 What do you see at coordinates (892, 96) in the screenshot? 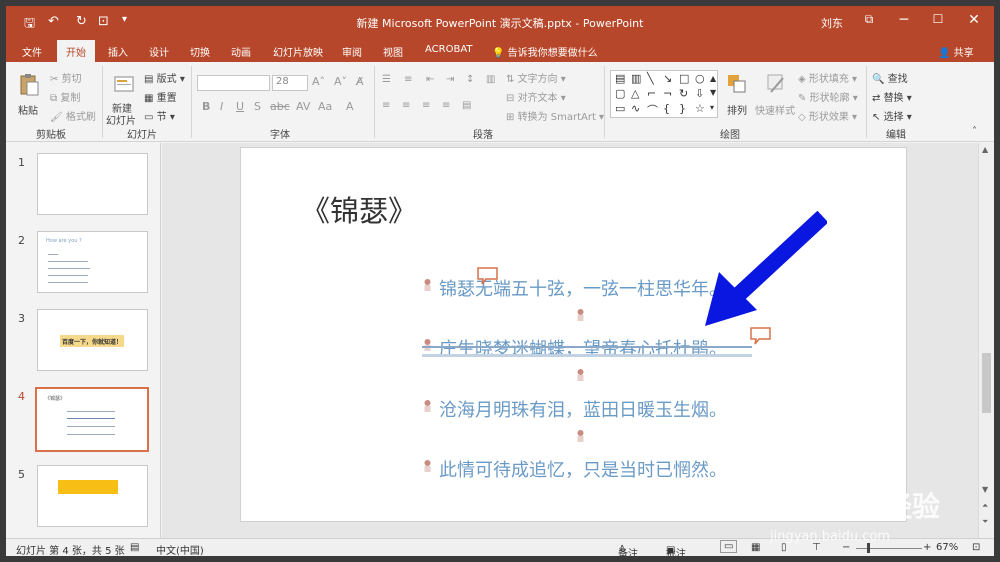
I see `replace-button: ⇄ 替换 ▾` at bounding box center [892, 96].